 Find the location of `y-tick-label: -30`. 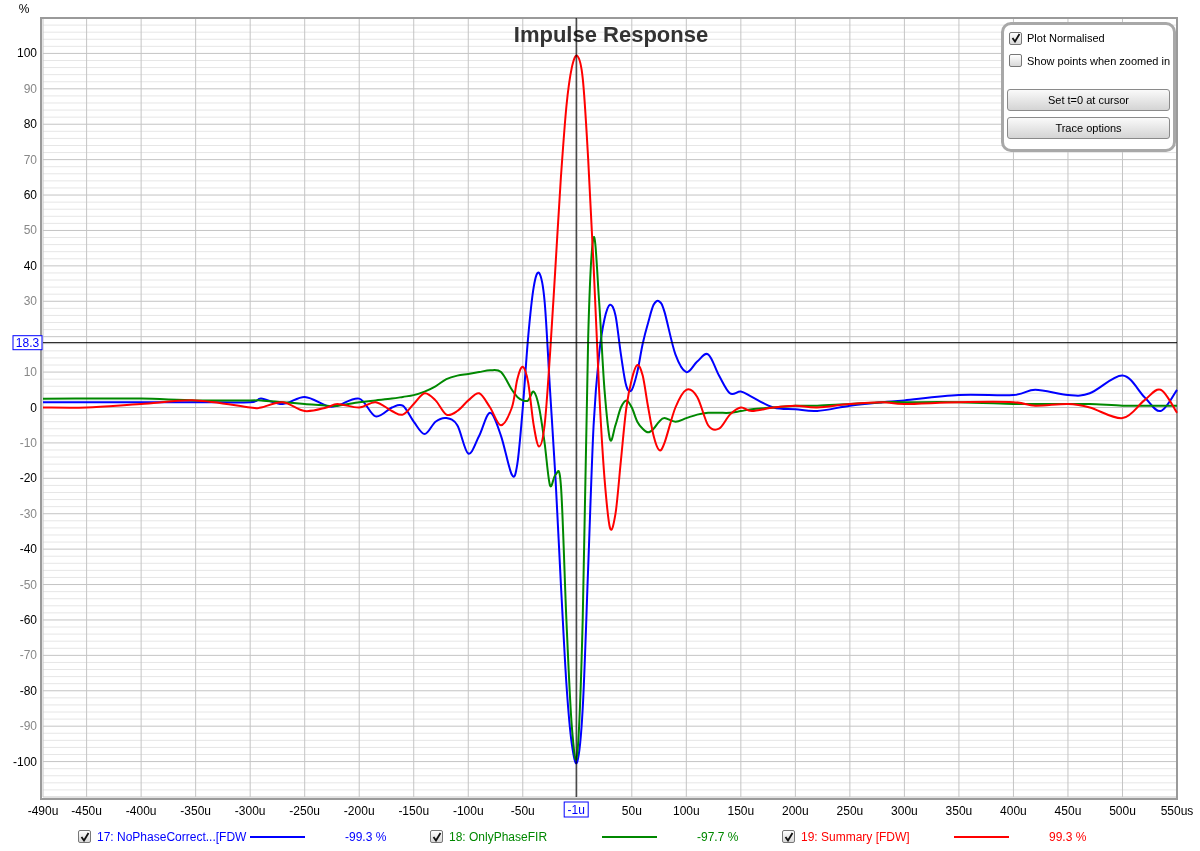

y-tick-label: -30 is located at coordinates (28, 513).